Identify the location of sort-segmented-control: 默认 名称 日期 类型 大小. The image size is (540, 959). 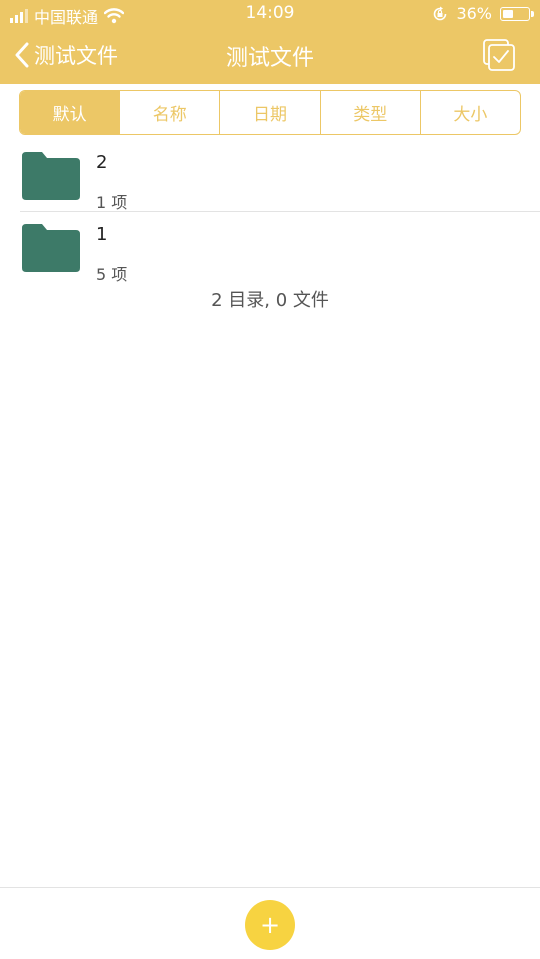
(270, 112).